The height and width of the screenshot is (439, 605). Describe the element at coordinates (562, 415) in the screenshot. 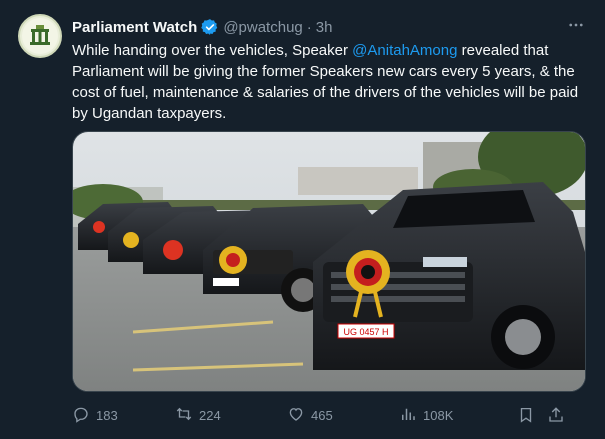

I see `share-icon` at that location.